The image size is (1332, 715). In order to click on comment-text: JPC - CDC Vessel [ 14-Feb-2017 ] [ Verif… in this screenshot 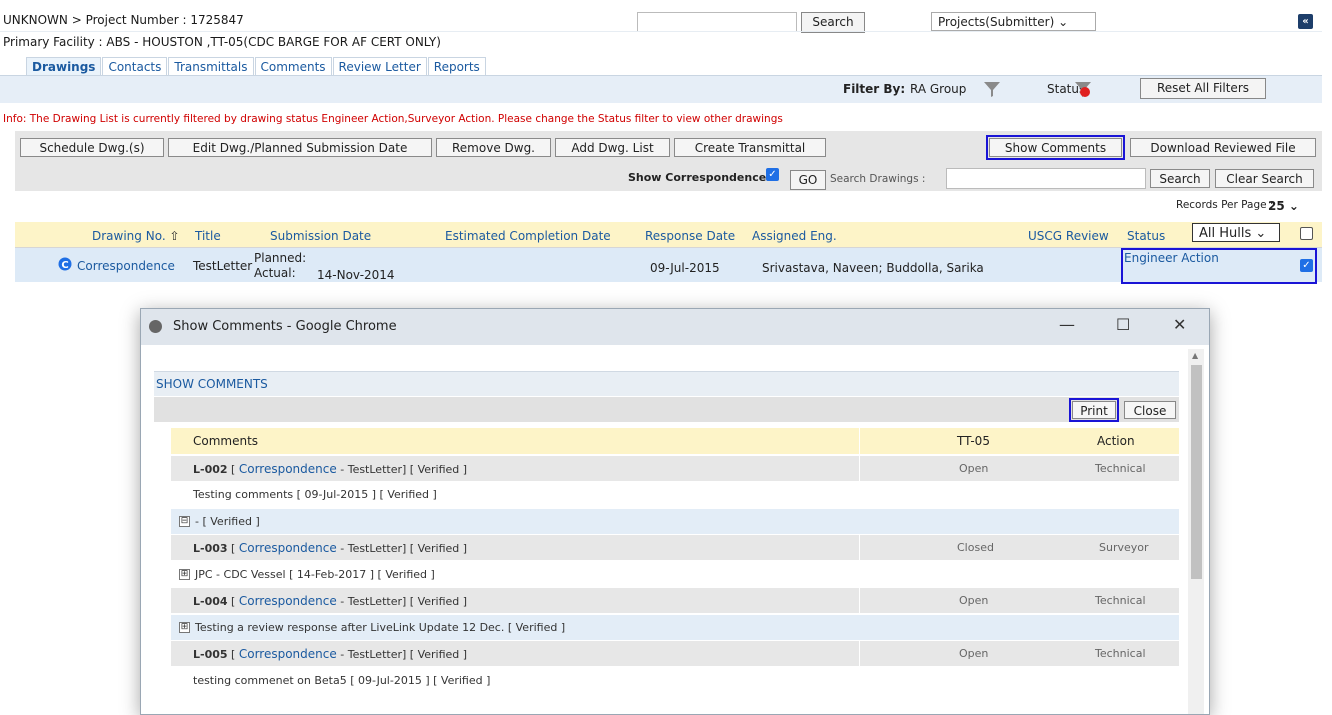, I will do `click(315, 574)`.